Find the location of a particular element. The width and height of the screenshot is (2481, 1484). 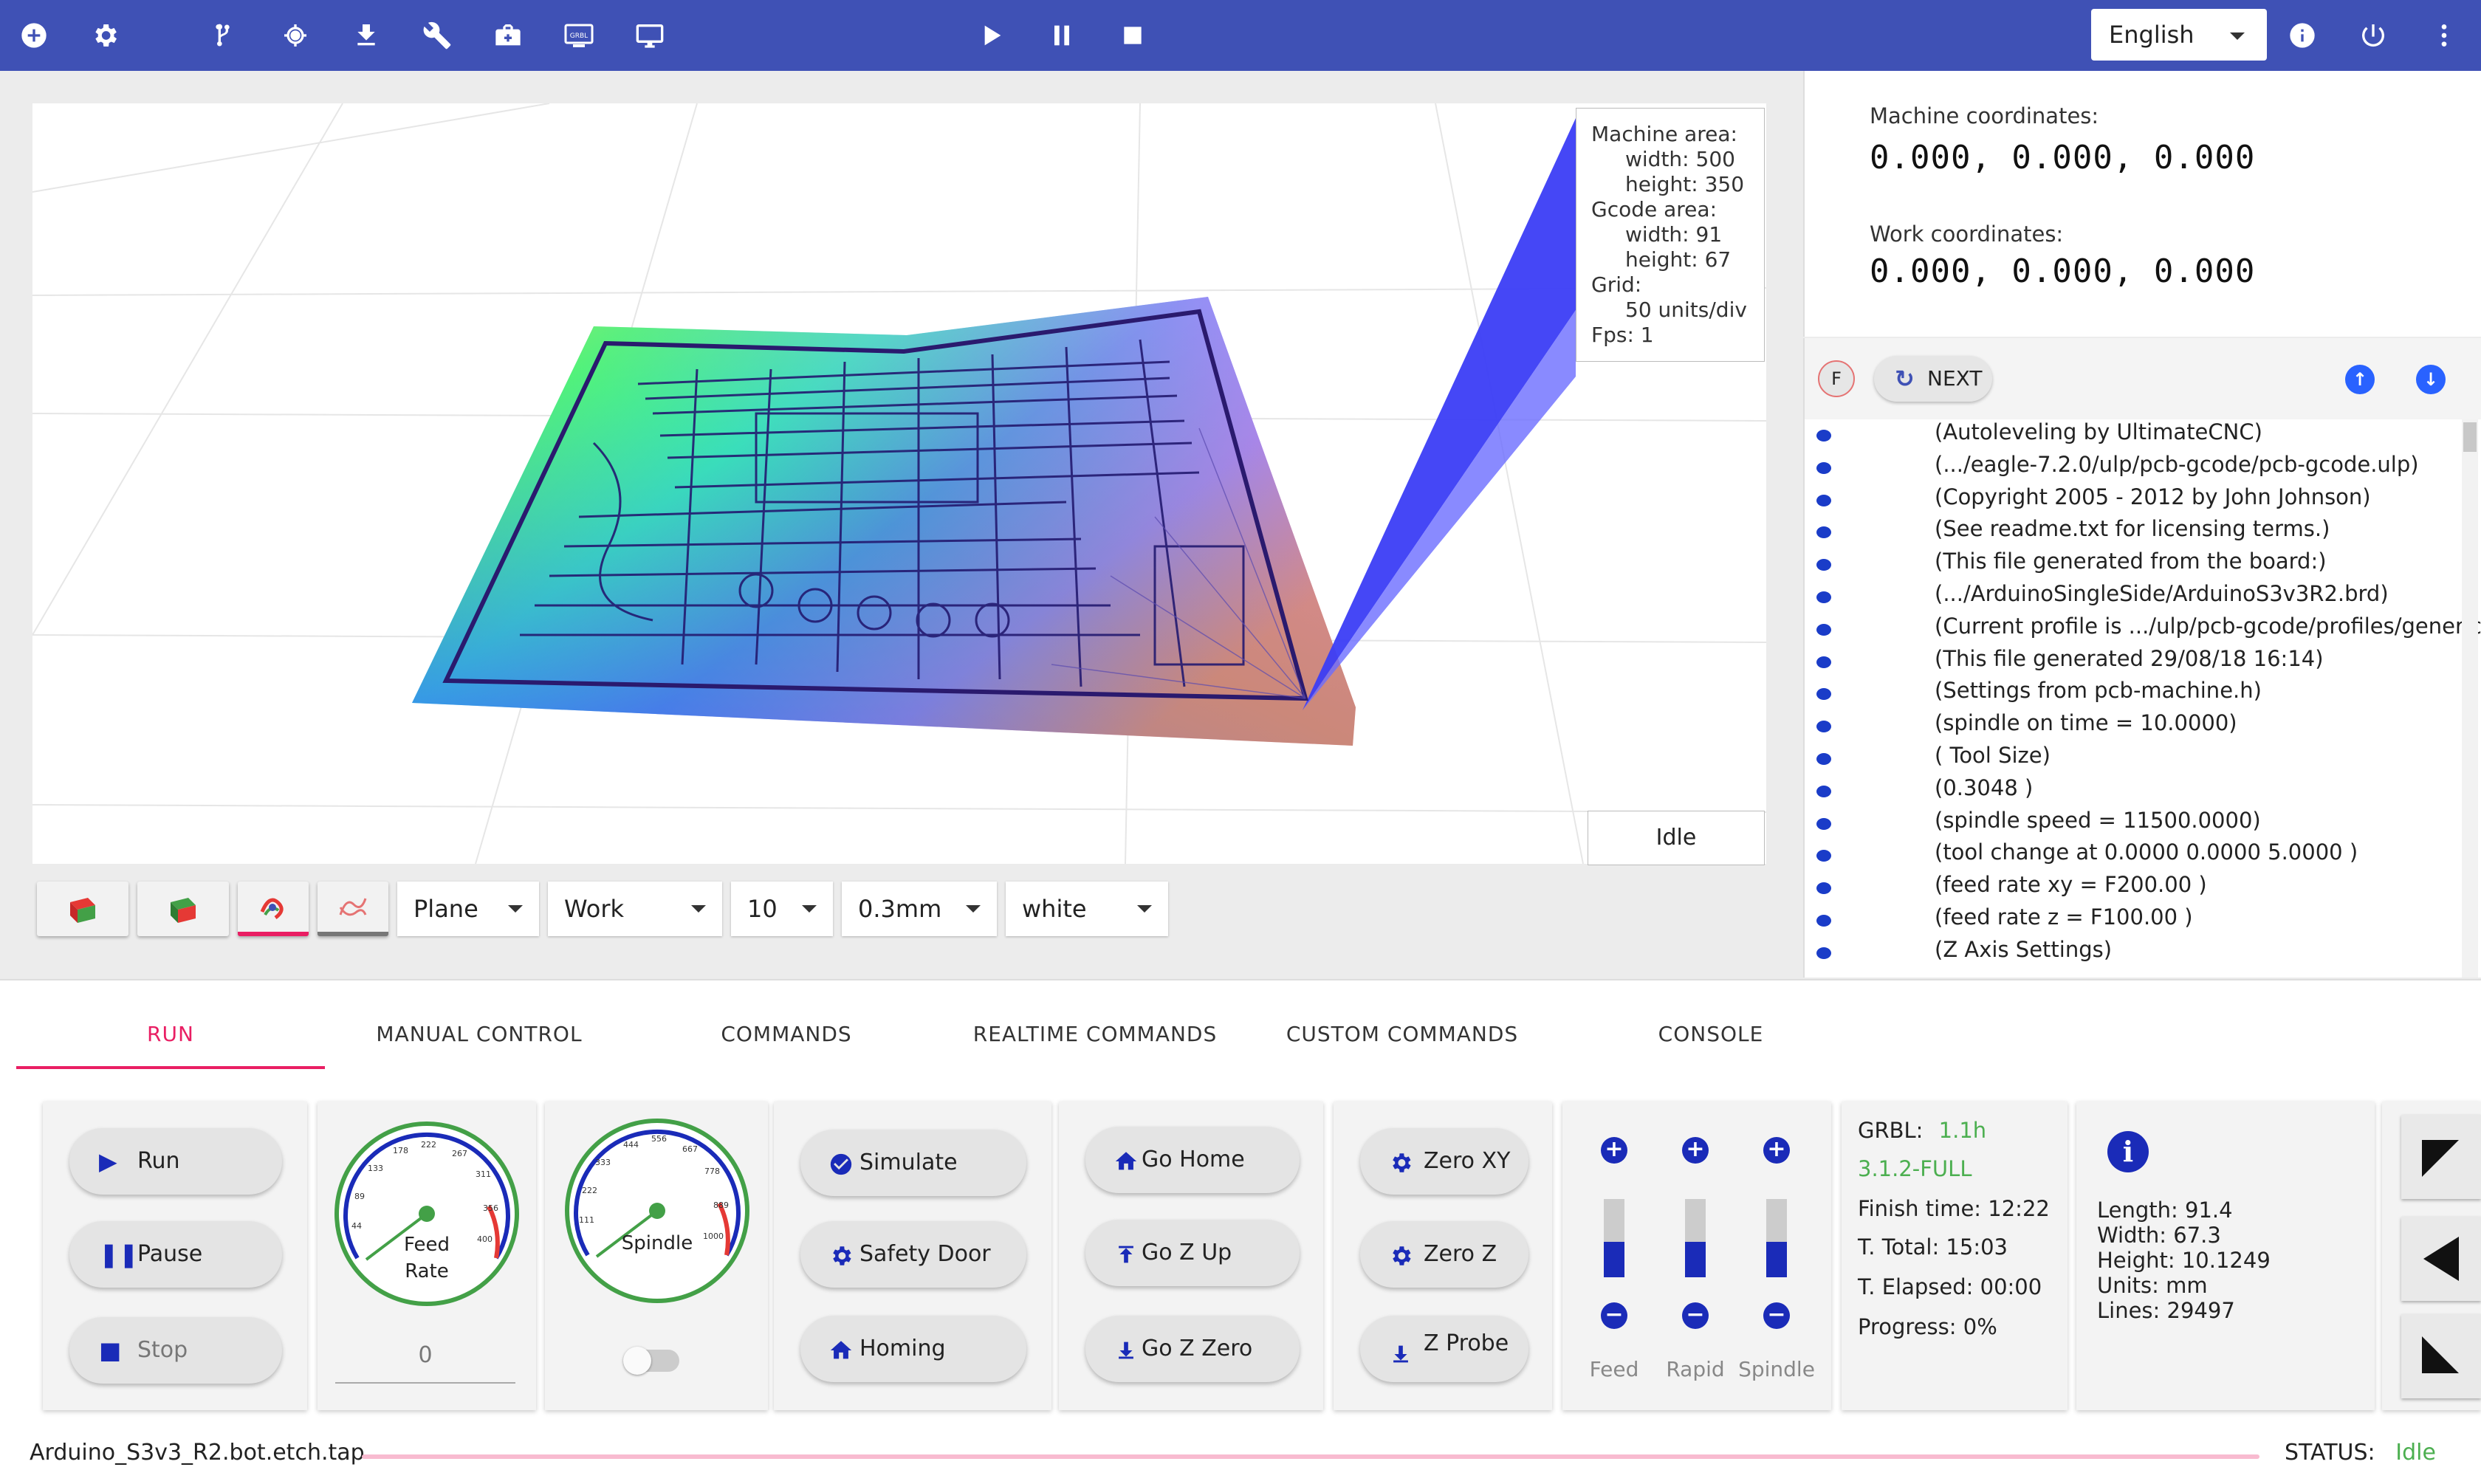

background-color-select: white is located at coordinates (1087, 909).